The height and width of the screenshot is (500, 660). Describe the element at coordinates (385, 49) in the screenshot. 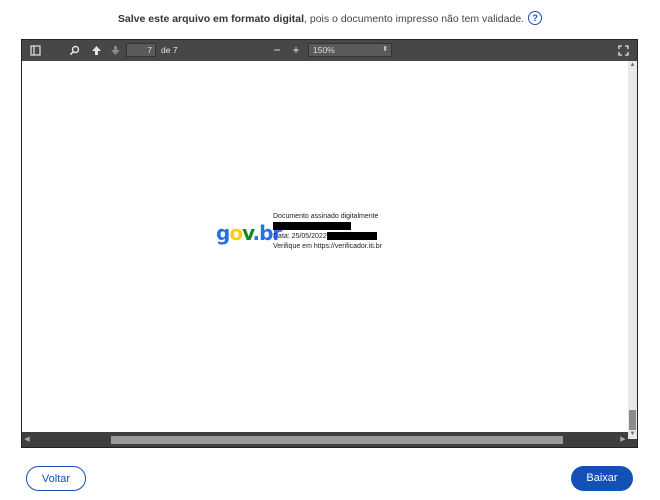

I see `chevron-updown-icon: ⬍` at that location.